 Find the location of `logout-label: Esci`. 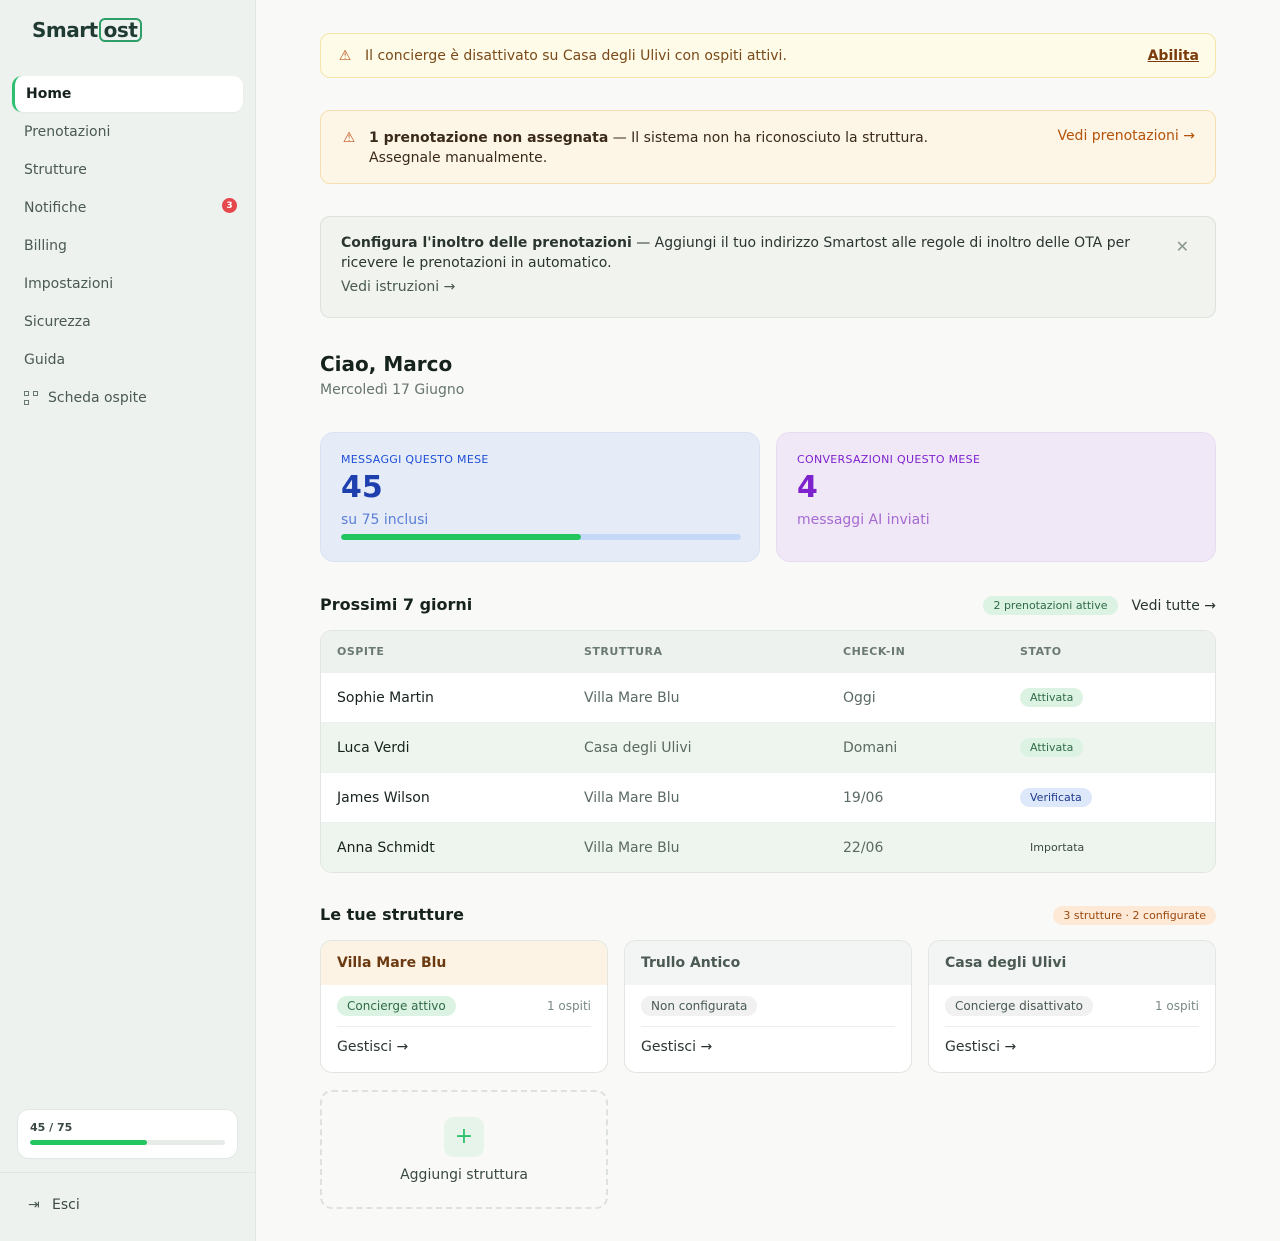

logout-label: Esci is located at coordinates (66, 1205).